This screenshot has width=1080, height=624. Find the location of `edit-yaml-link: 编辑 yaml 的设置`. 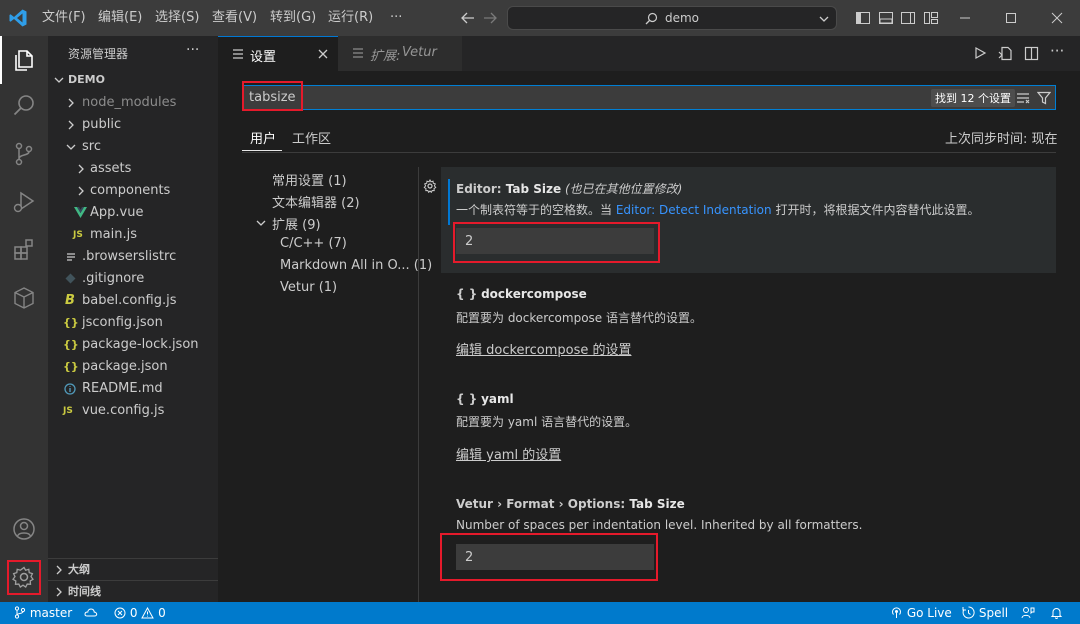

edit-yaml-link: 编辑 yaml 的设置 is located at coordinates (508, 453).